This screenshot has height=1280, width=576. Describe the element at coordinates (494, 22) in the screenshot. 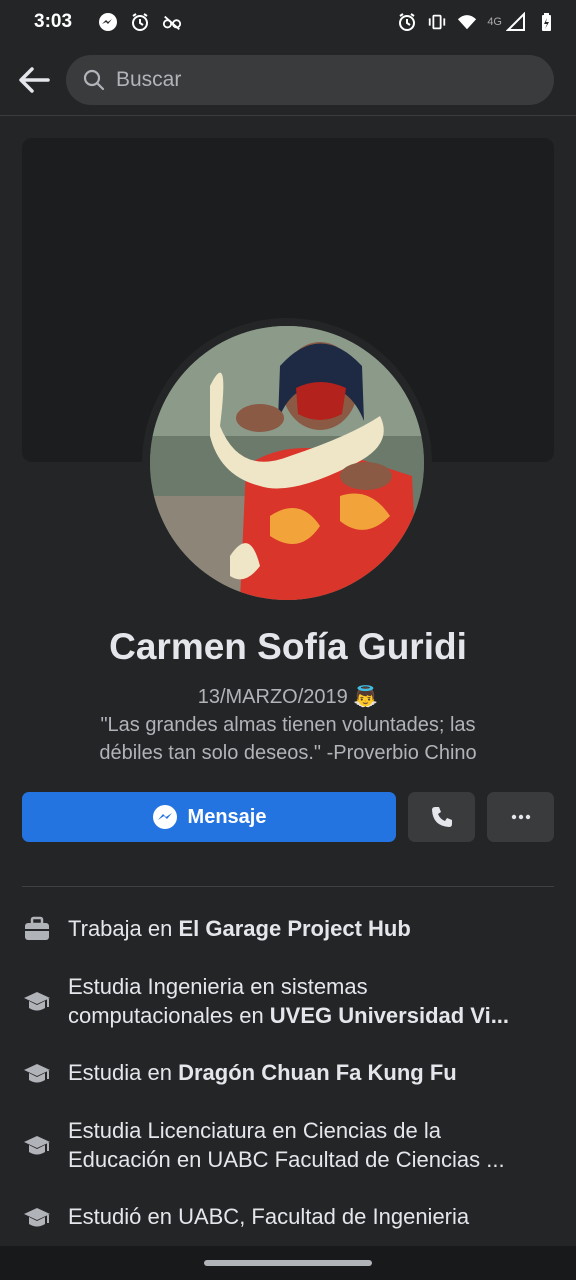

I see `network-type: 4G` at that location.